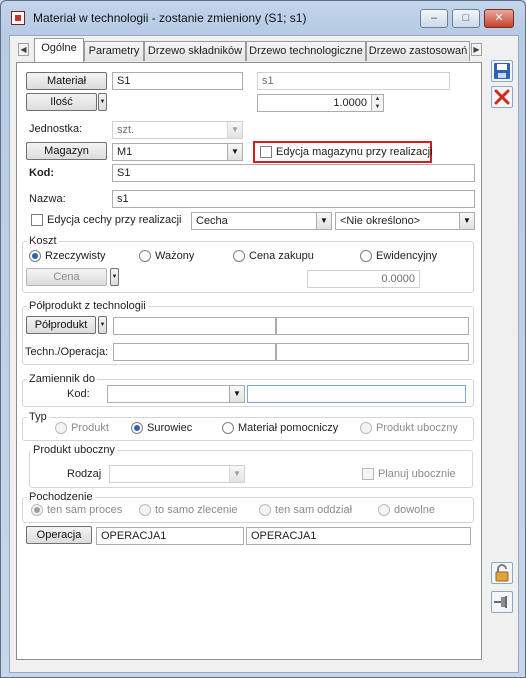 The height and width of the screenshot is (678, 526). I want to click on kod-label: Kod:, so click(42, 173).